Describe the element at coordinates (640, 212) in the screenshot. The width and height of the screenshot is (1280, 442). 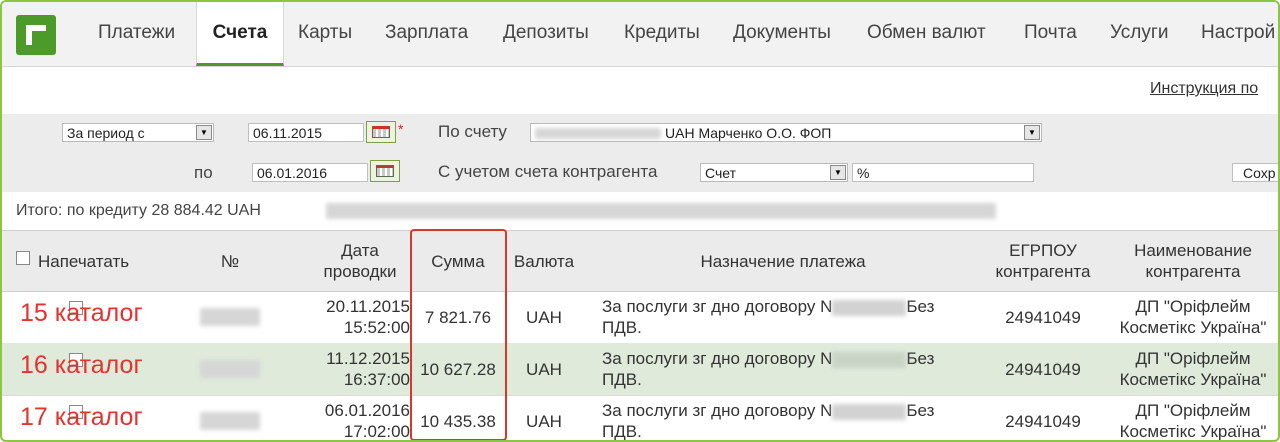
I see `summary-bar: Итого: по кредиту 28 884.42 UAH` at that location.